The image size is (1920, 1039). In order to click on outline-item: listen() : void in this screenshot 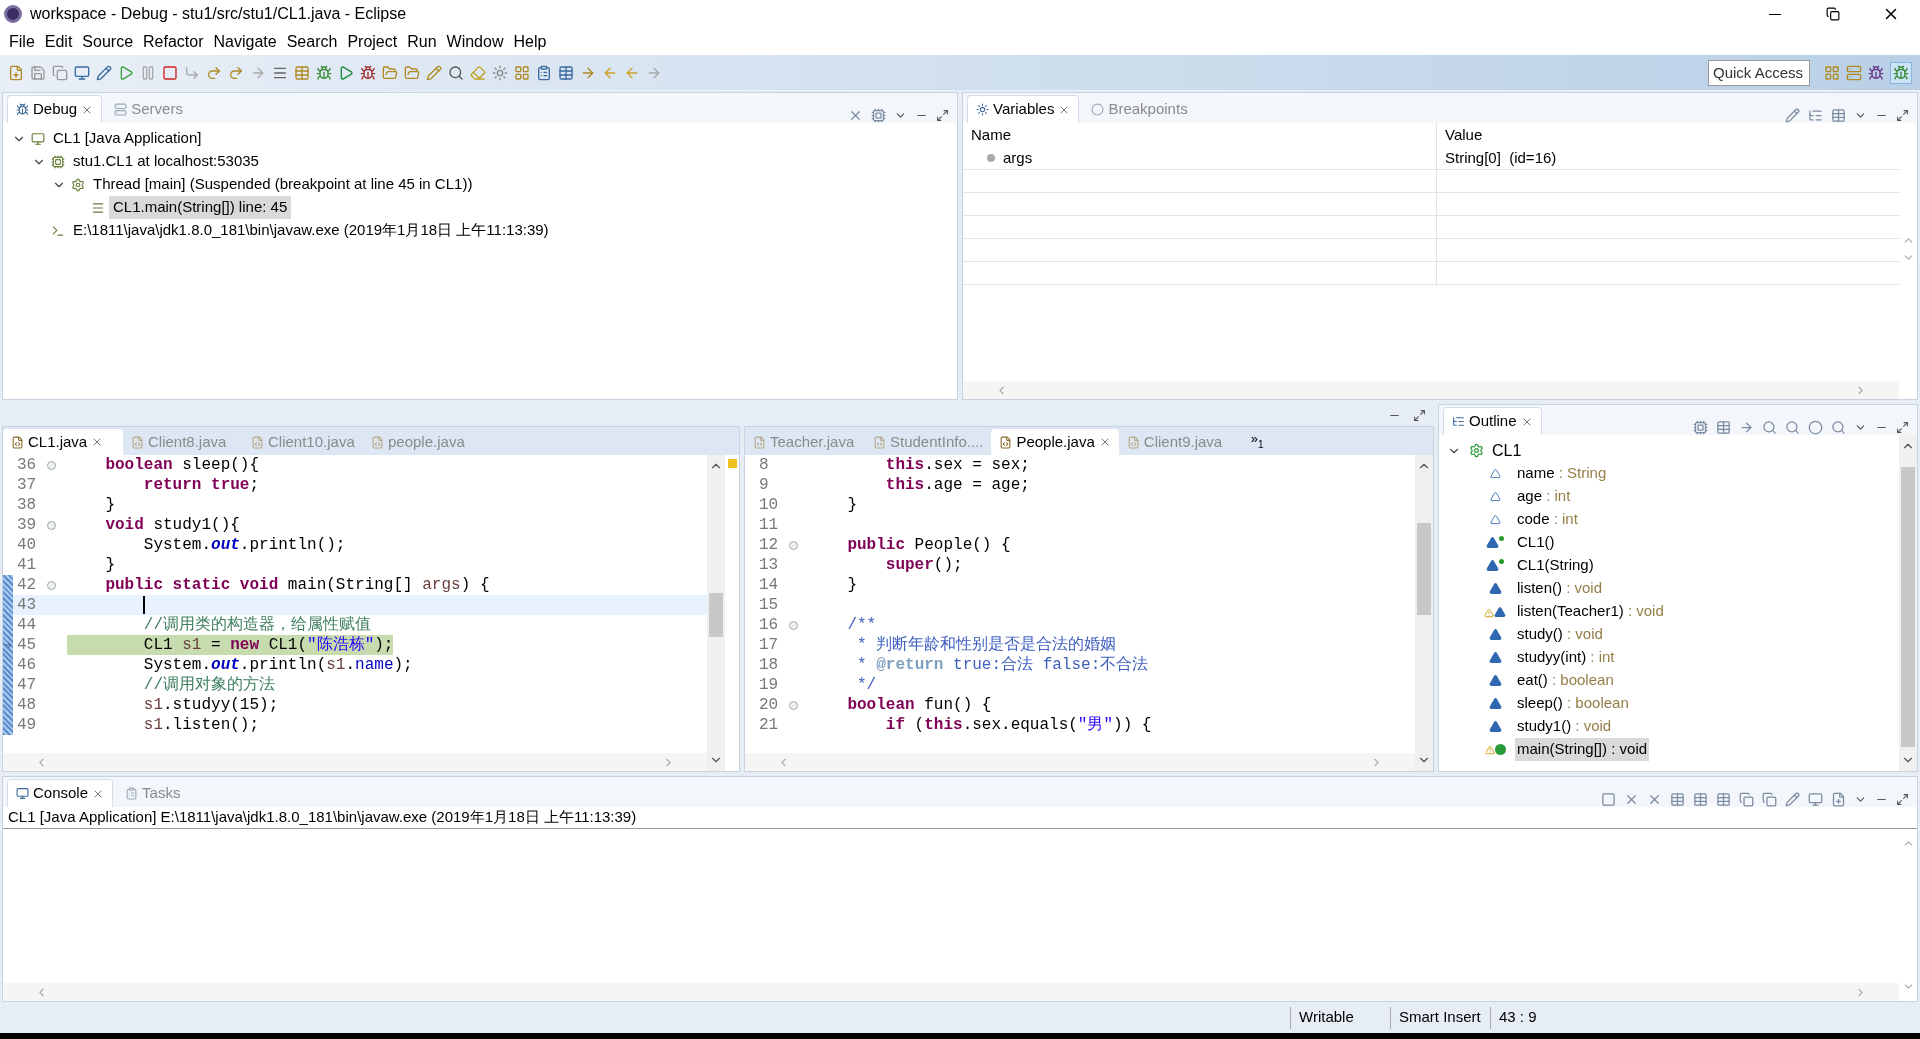, I will do `click(1560, 588)`.